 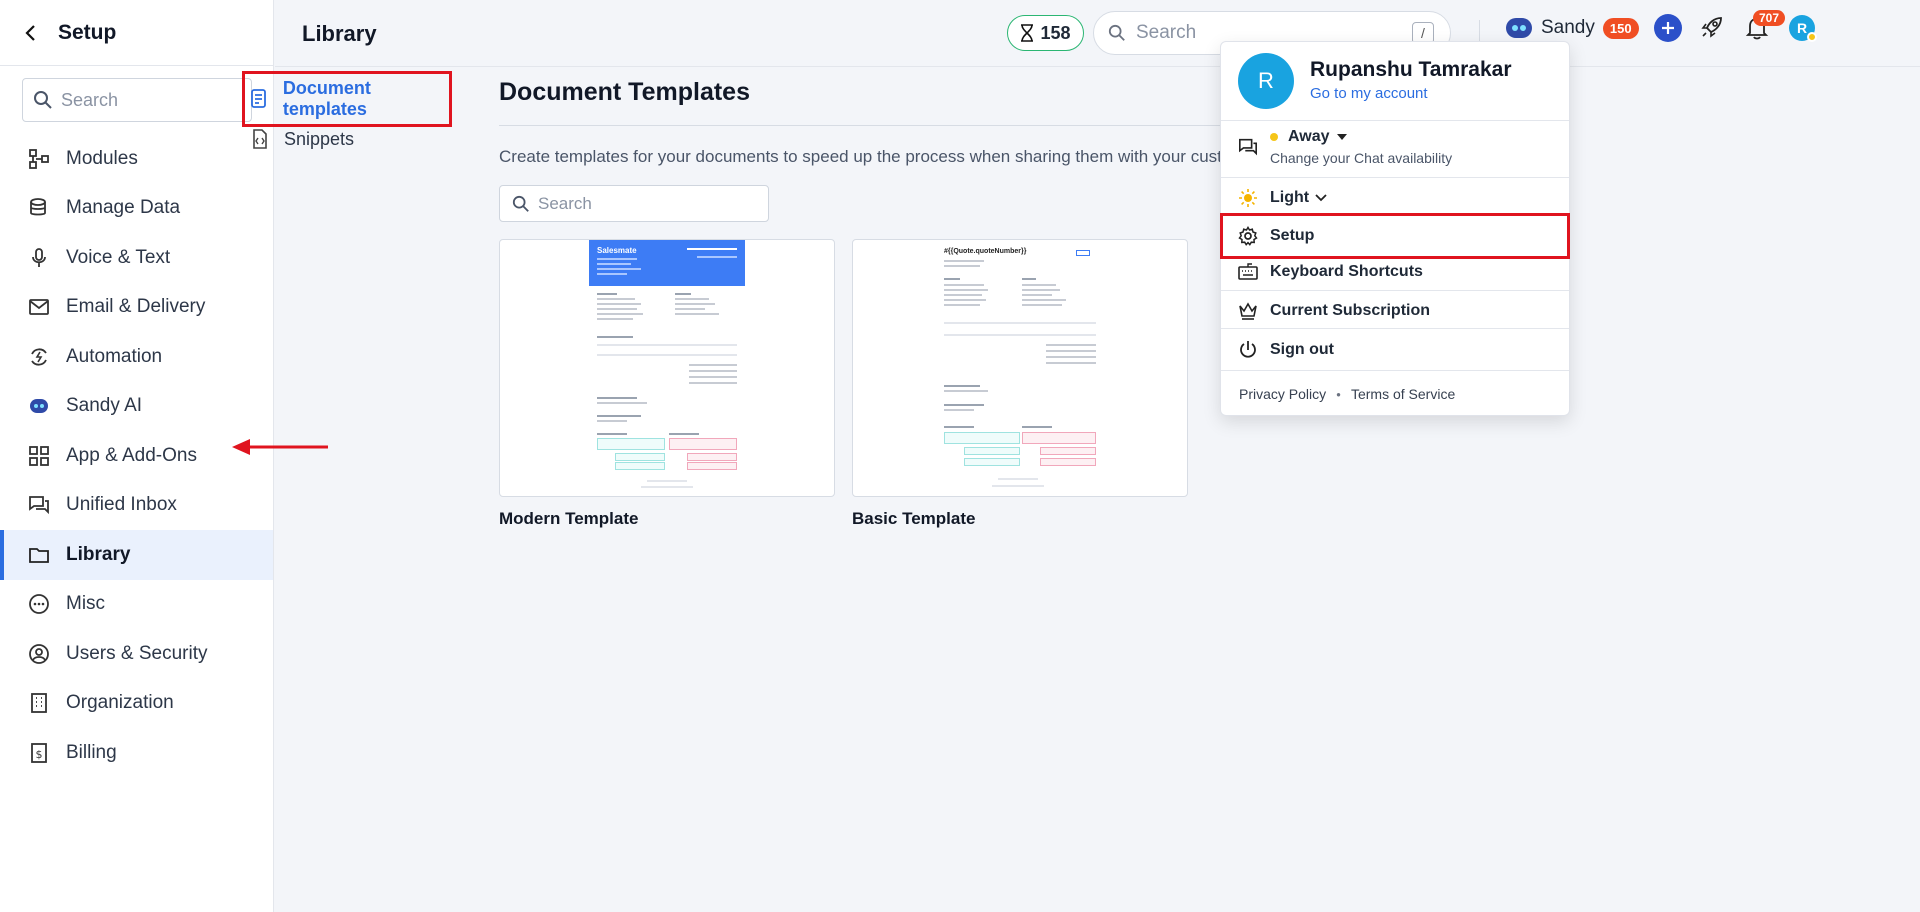 What do you see at coordinates (136, 555) in the screenshot?
I see `sidebar-item-library: Library` at bounding box center [136, 555].